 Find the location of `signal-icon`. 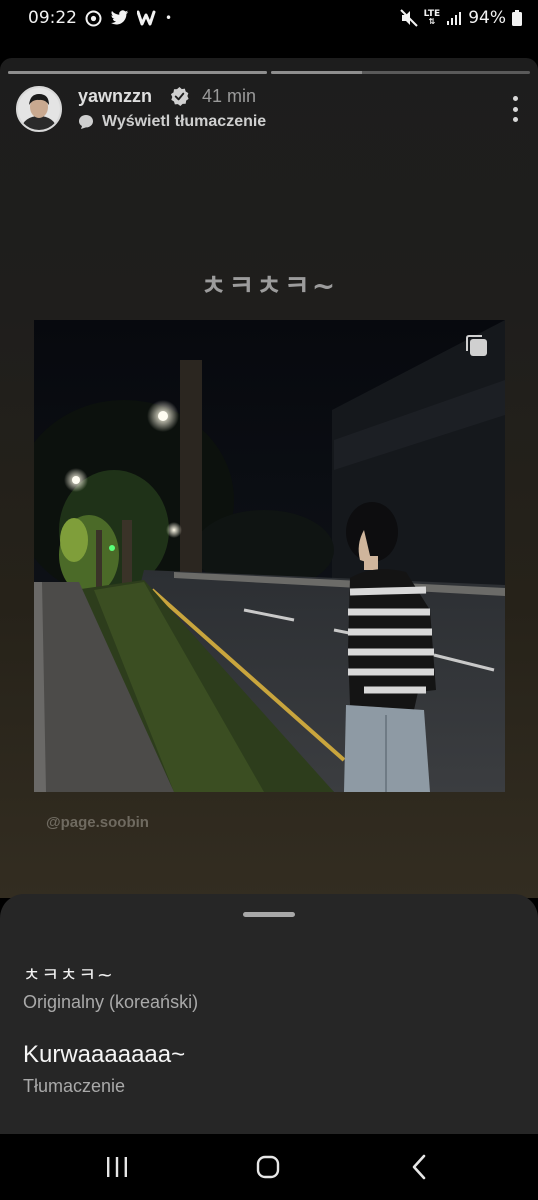

signal-icon is located at coordinates (454, 18).